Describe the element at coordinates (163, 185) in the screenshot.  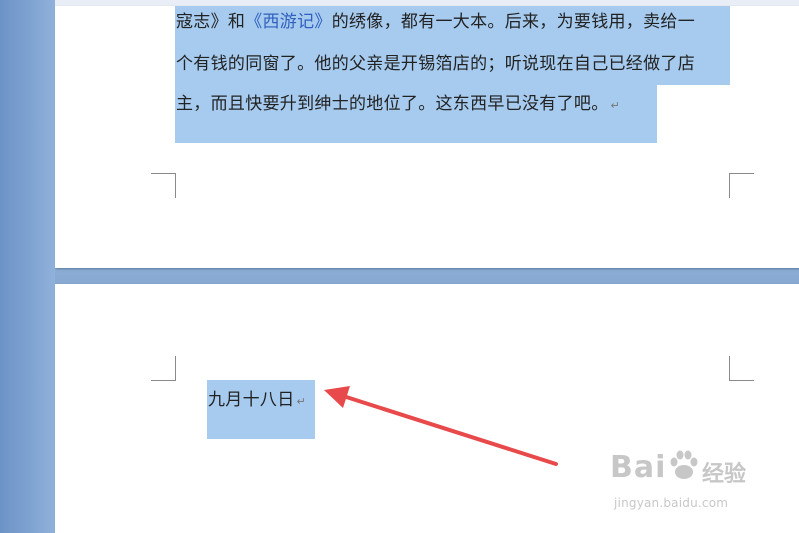
I see `margin-corner-bottom-left` at that location.